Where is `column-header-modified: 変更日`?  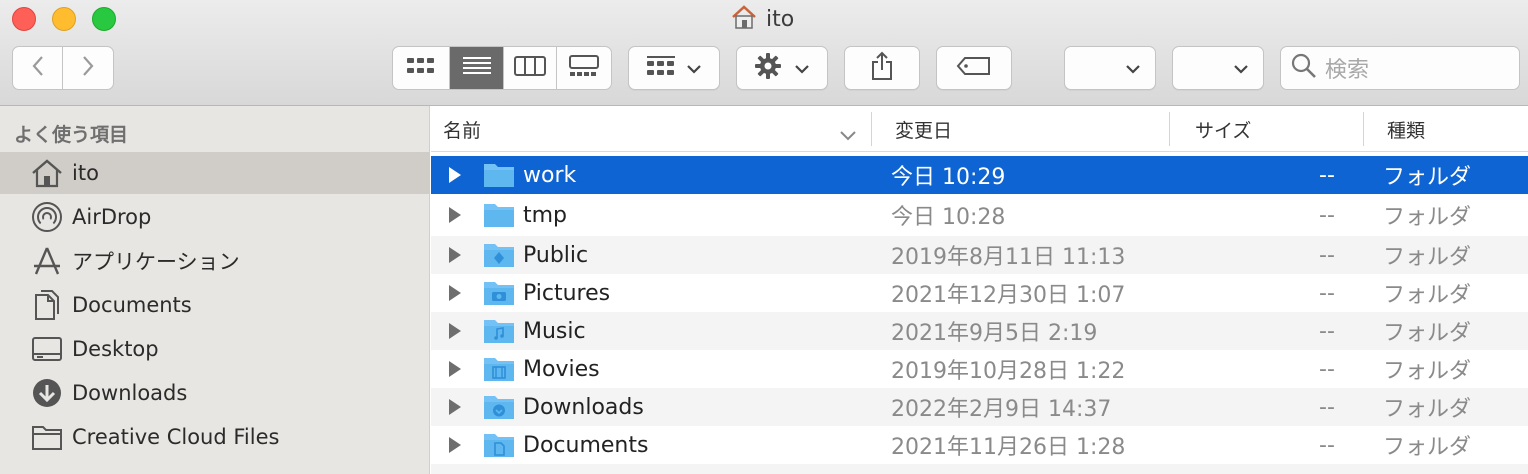
column-header-modified: 変更日 is located at coordinates (923, 129).